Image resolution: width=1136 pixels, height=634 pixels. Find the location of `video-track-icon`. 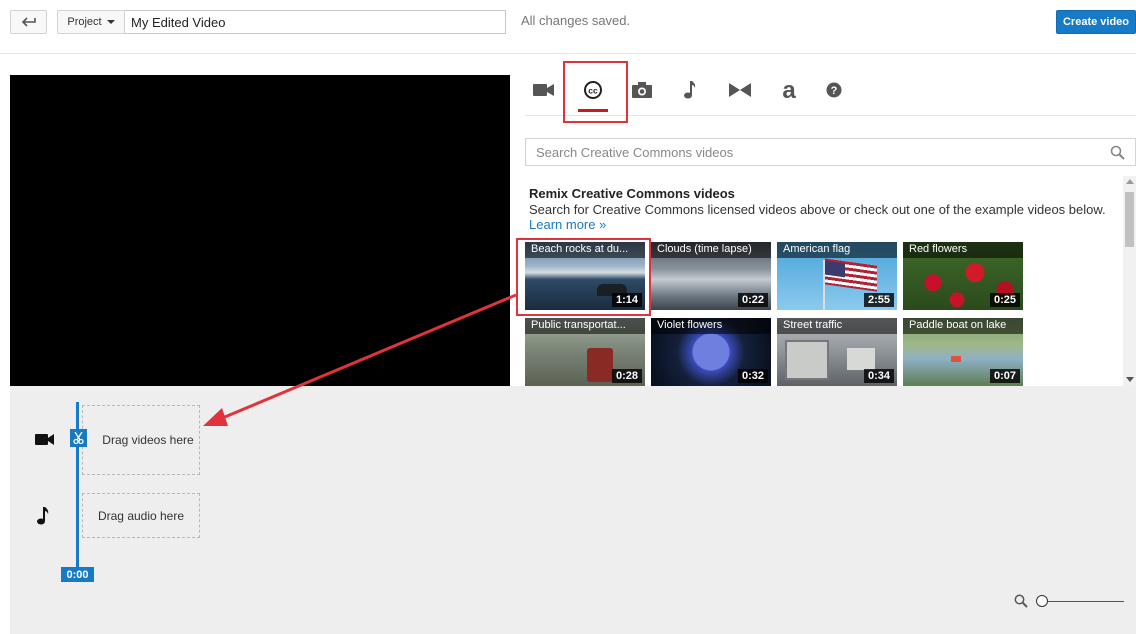

video-track-icon is located at coordinates (44, 439).